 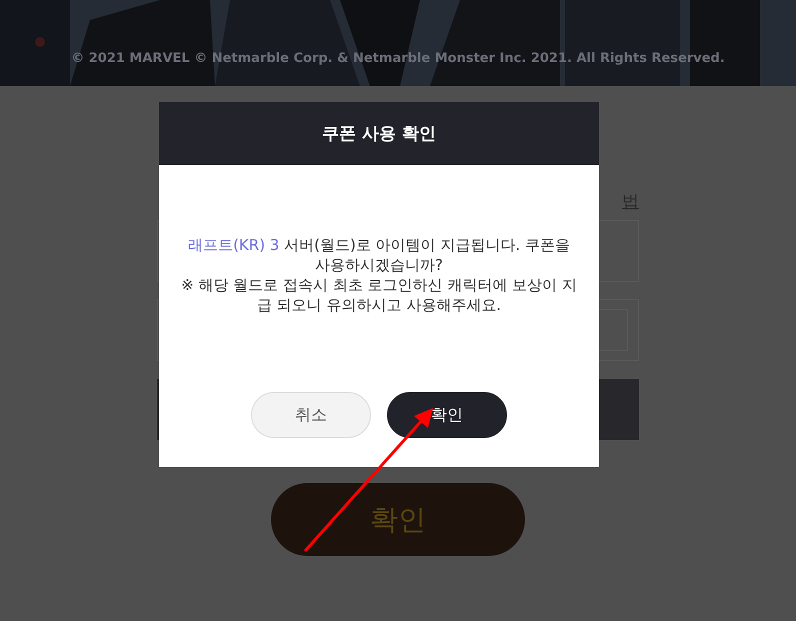 What do you see at coordinates (379, 295) in the screenshot?
I see `dialog-notice: ※ 해당 월드로 접속시 최초 로그인하신 캐릭터에 보상이 지급 되오니 유의하시고 사용해주세요.` at bounding box center [379, 295].